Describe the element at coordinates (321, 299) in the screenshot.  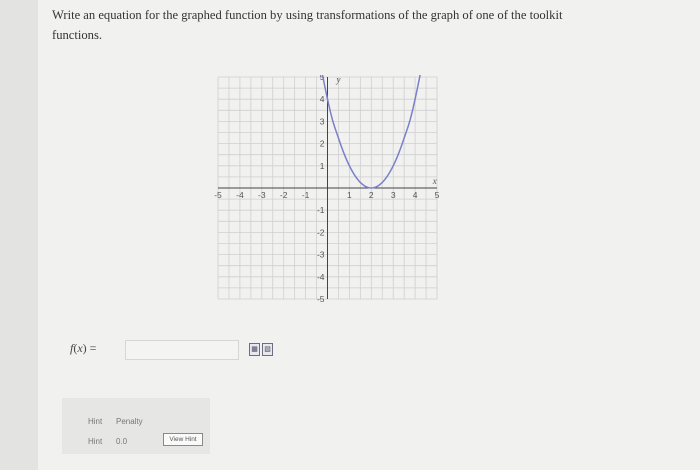
I see `y-tick-label: -5` at that location.